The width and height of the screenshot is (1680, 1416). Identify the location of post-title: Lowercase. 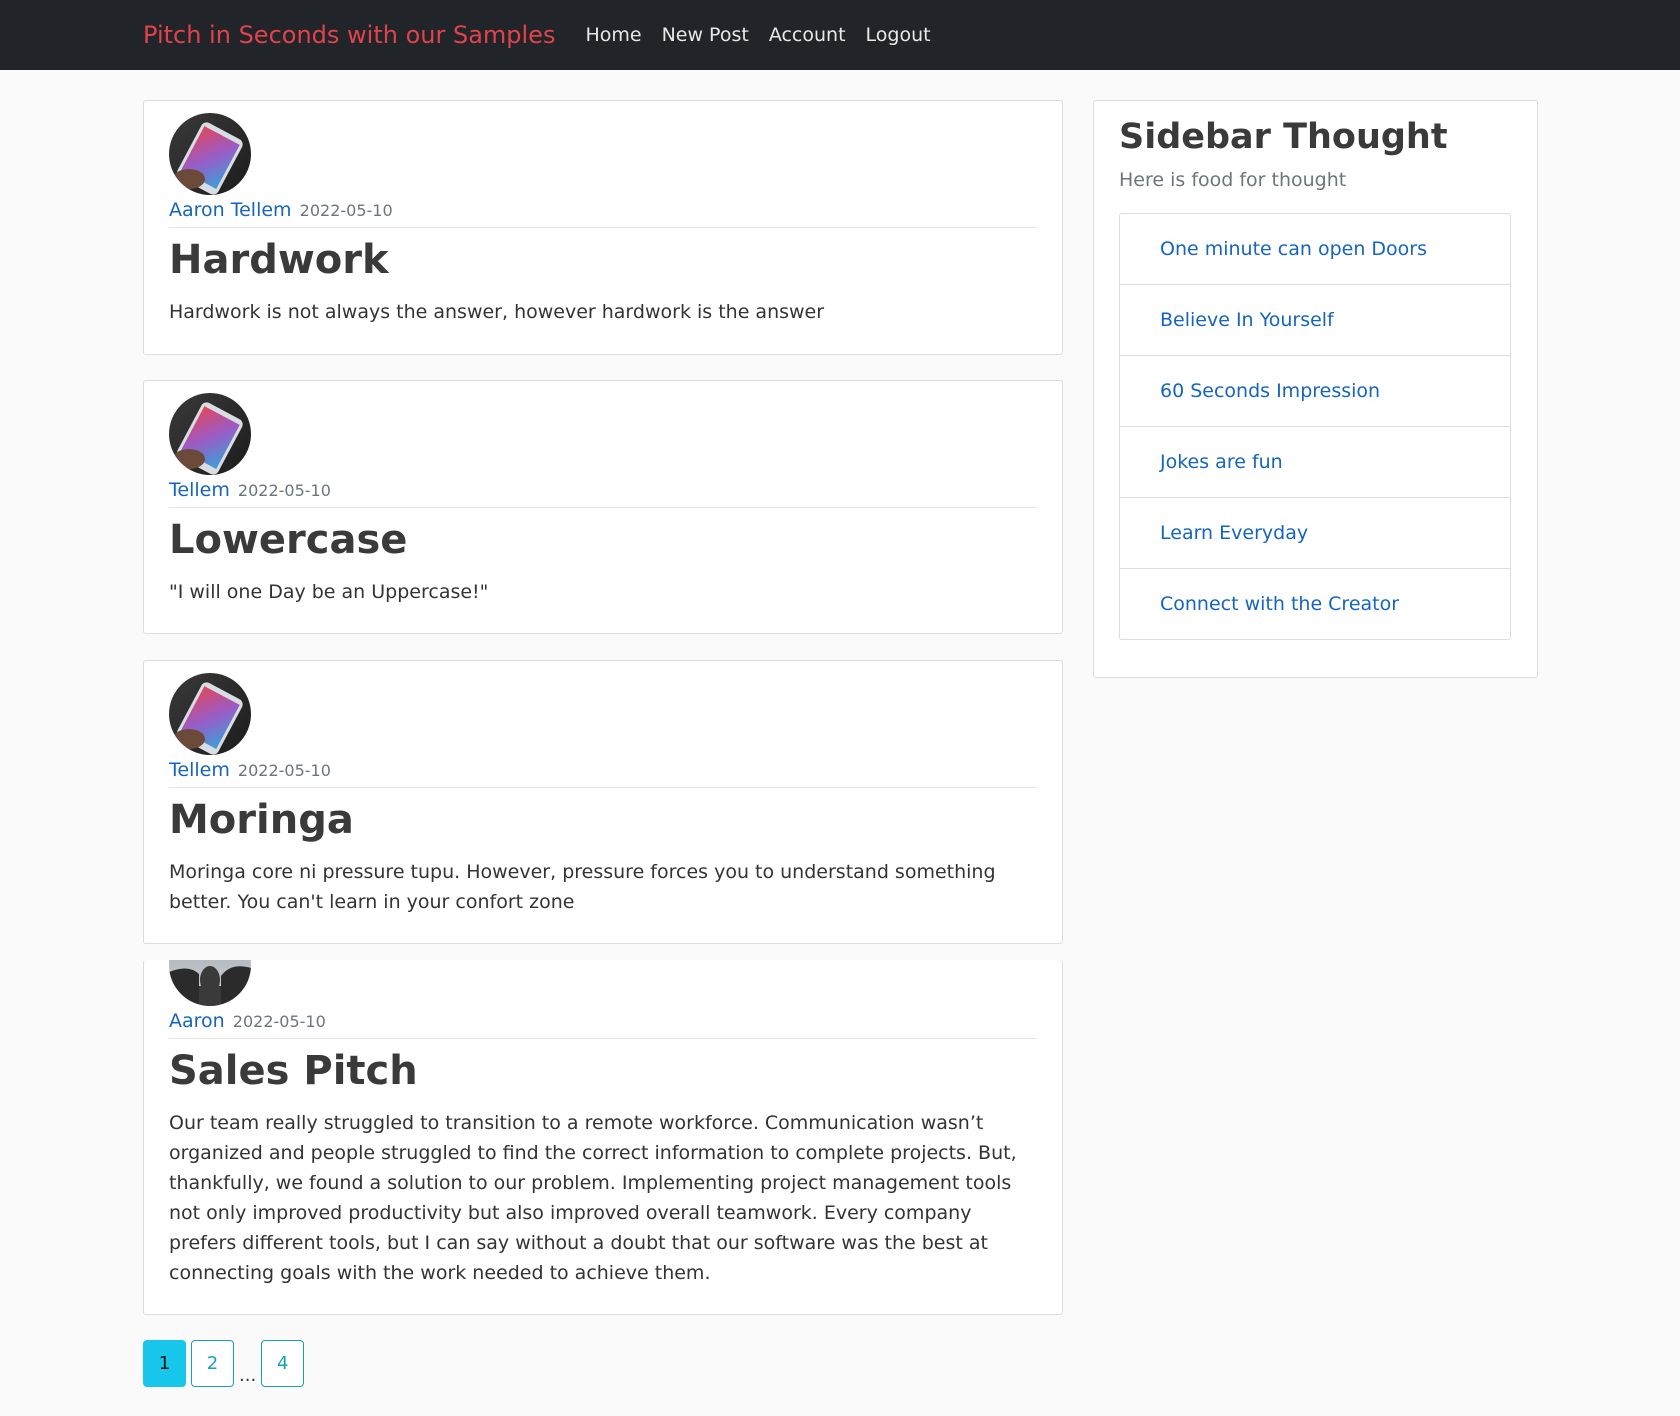
(603, 540).